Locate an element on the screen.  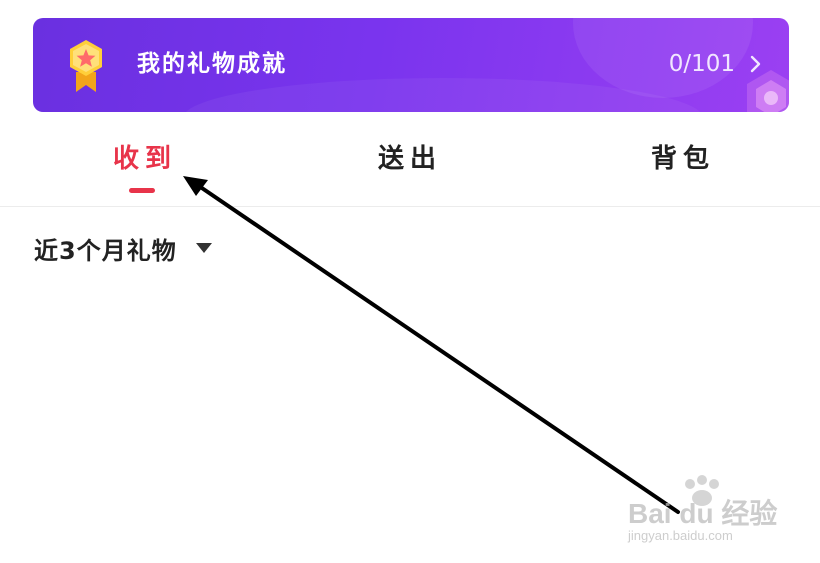
watermark-brand: Bai du 经验 is located at coordinates (703, 513).